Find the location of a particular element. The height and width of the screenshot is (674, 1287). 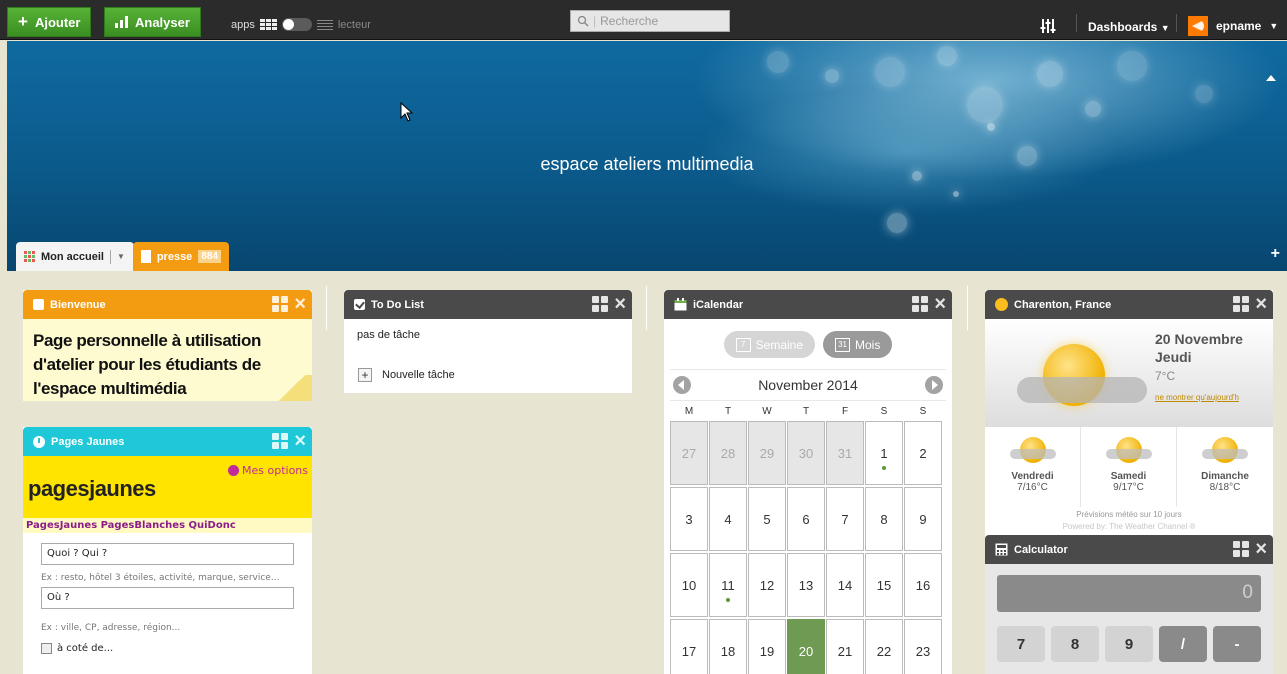

widget-header: To Do List × is located at coordinates (488, 304).